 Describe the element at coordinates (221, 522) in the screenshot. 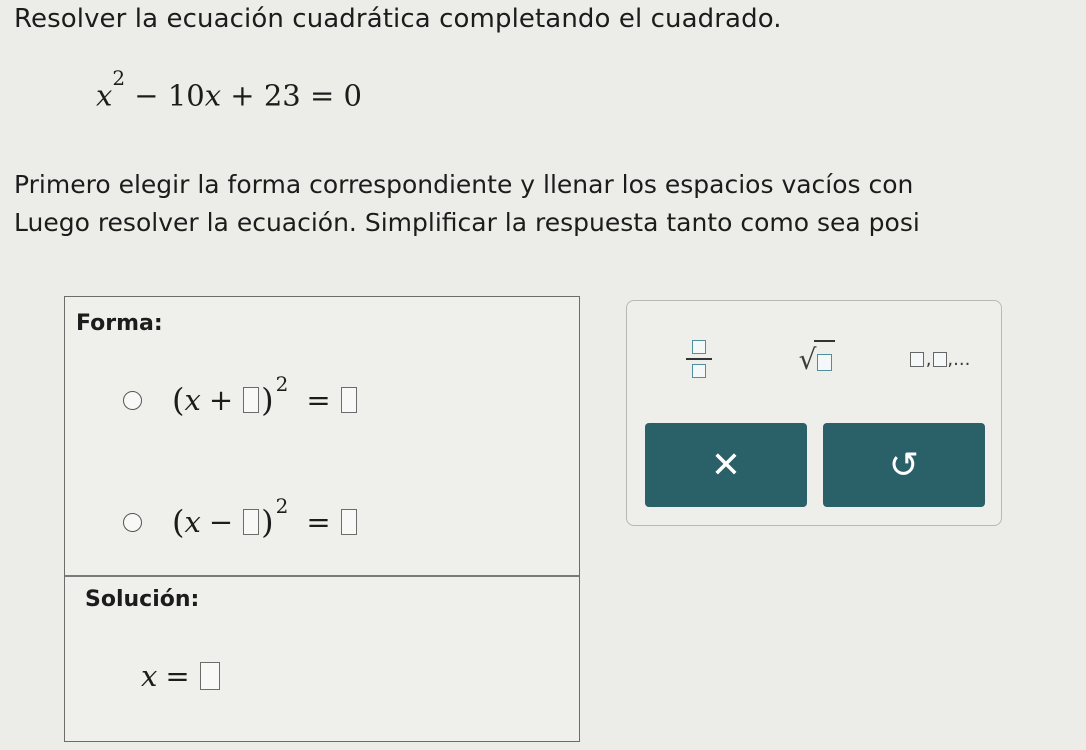

I see `minus-sign: −` at that location.